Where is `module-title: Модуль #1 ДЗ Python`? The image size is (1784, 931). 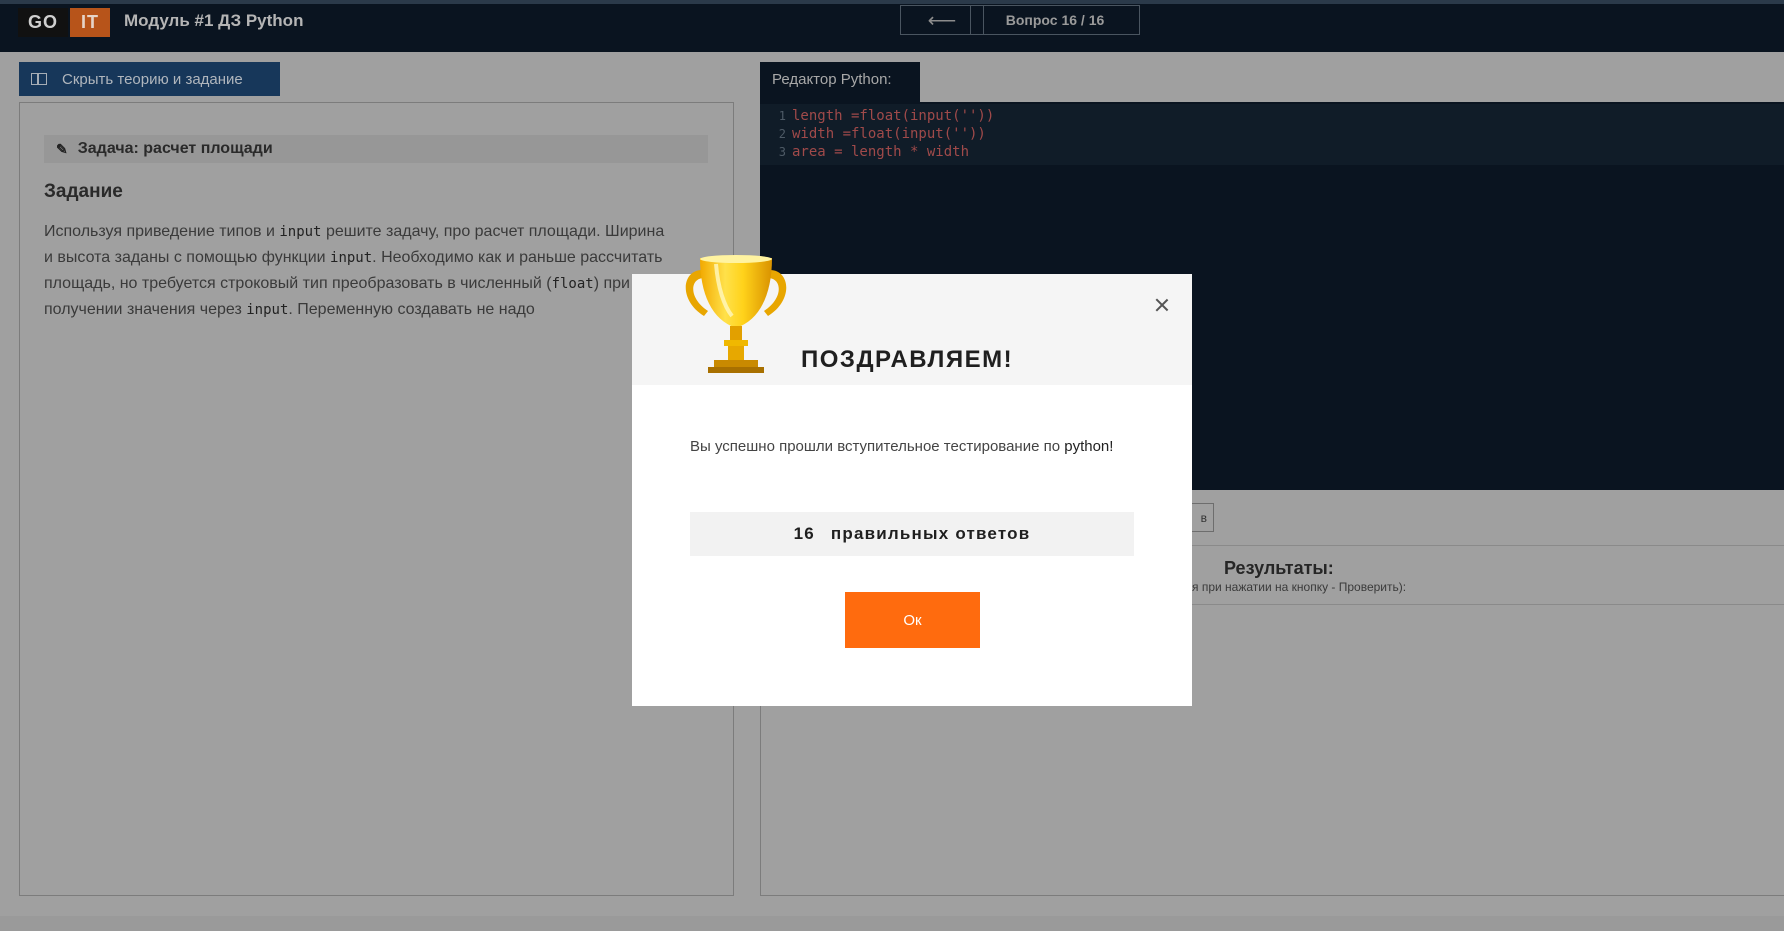 module-title: Модуль #1 ДЗ Python is located at coordinates (214, 20).